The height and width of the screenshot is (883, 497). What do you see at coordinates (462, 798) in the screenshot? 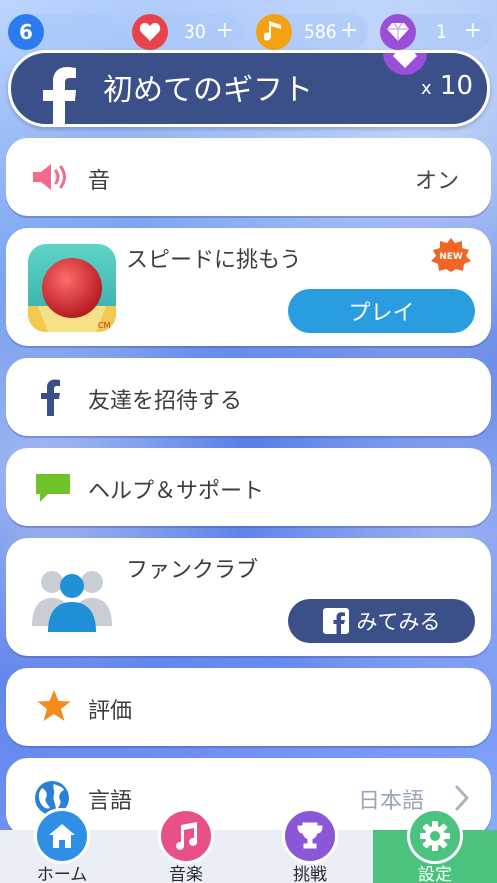
I see `chevron-right-icon` at bounding box center [462, 798].